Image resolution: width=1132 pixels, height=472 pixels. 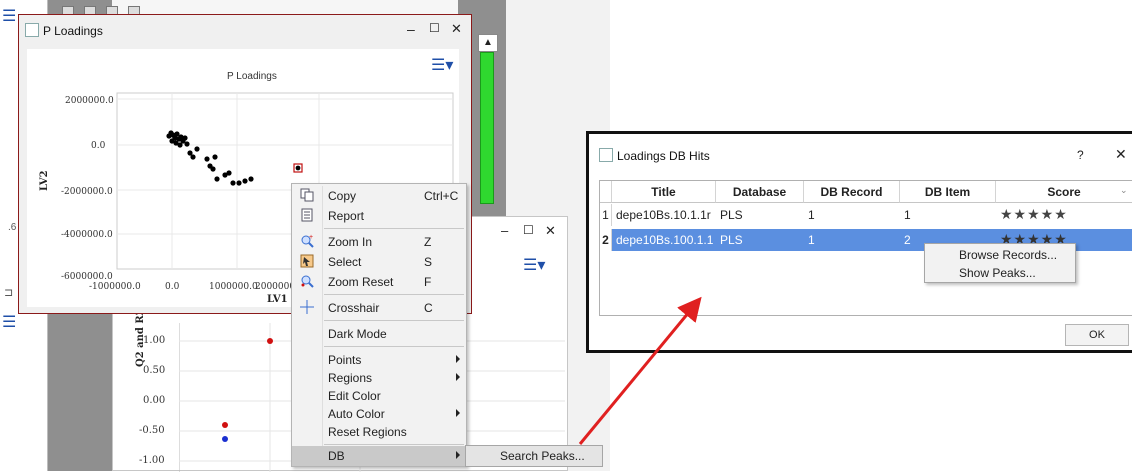 I want to click on menu-item-auto-color: Auto Color, so click(x=379, y=414).